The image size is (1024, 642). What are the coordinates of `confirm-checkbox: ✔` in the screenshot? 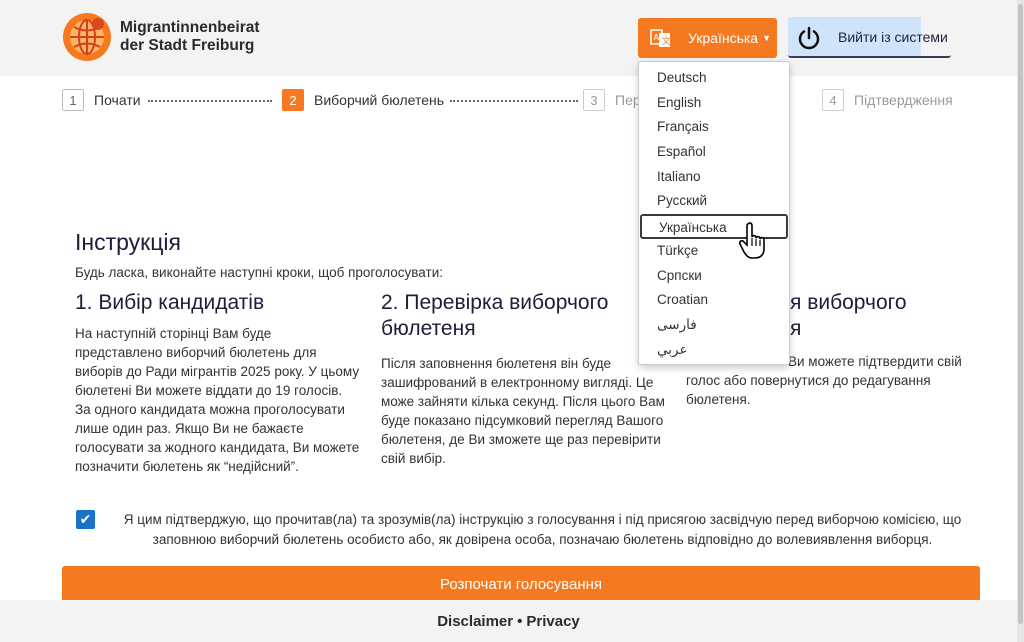 It's located at (85, 519).